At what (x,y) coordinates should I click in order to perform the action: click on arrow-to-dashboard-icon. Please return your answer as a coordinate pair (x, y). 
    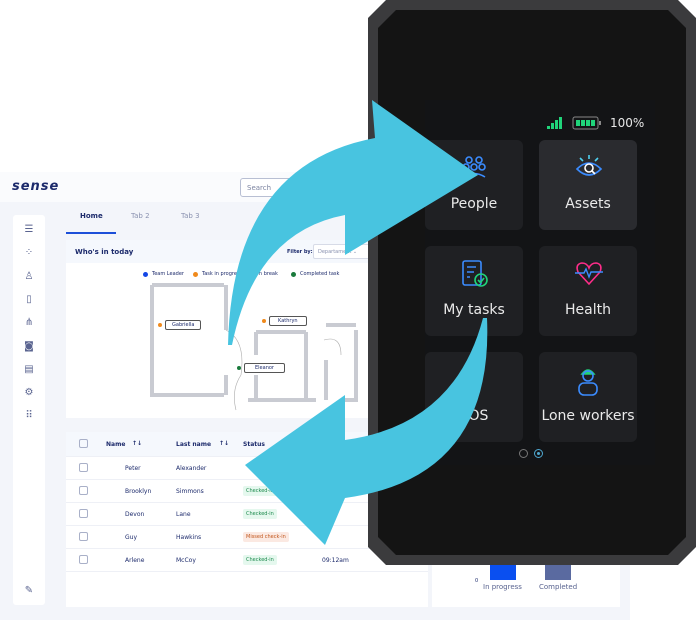
    Looking at the image, I should click on (366, 431).